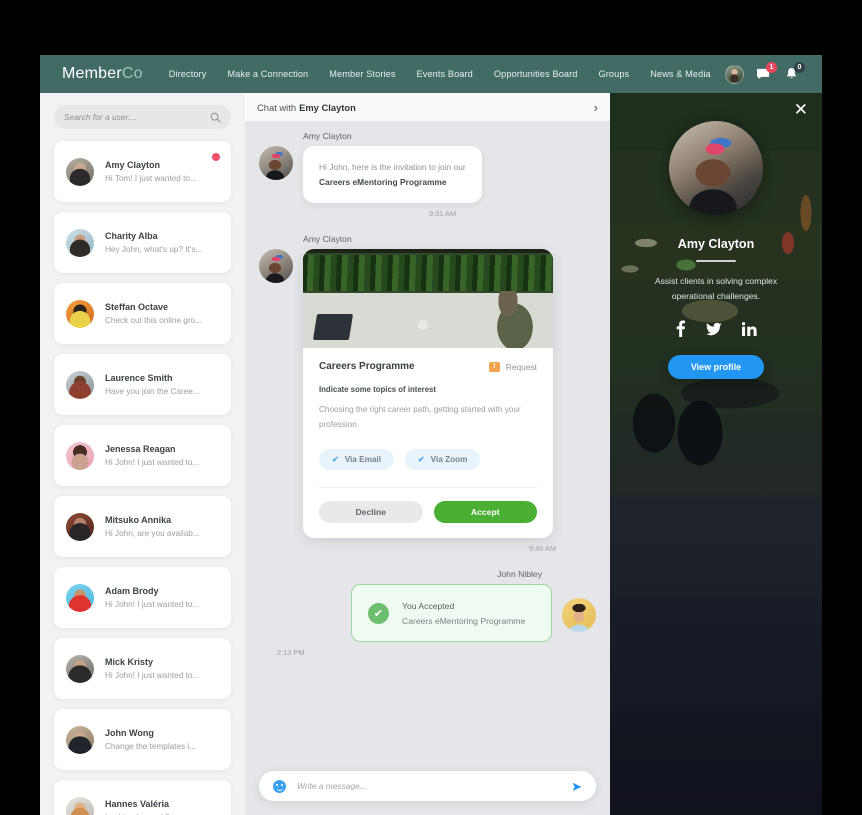  I want to click on message-composer: ➤, so click(427, 786).